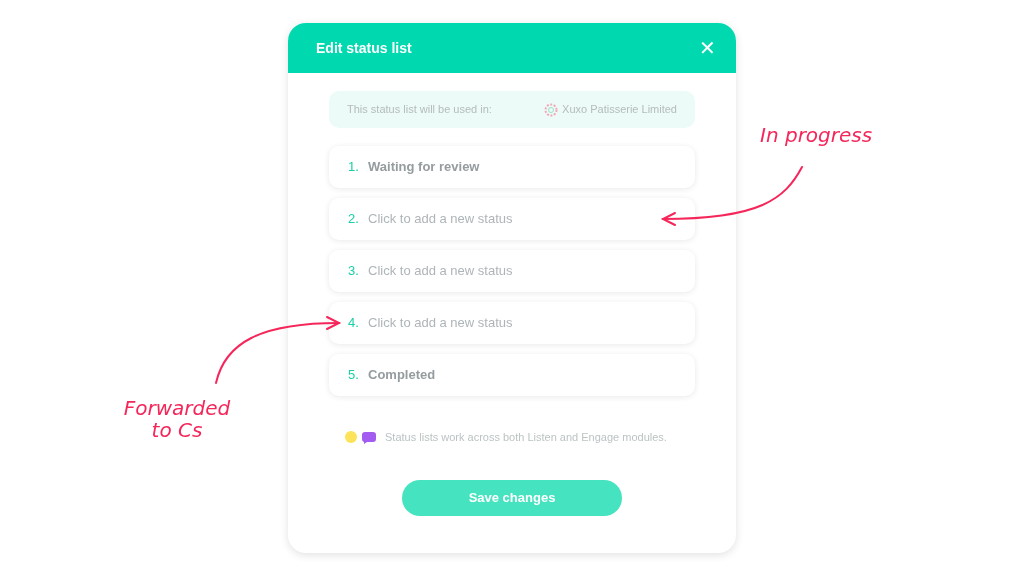 The height and width of the screenshot is (576, 1024). I want to click on annotation-text: In progress, so click(816, 135).